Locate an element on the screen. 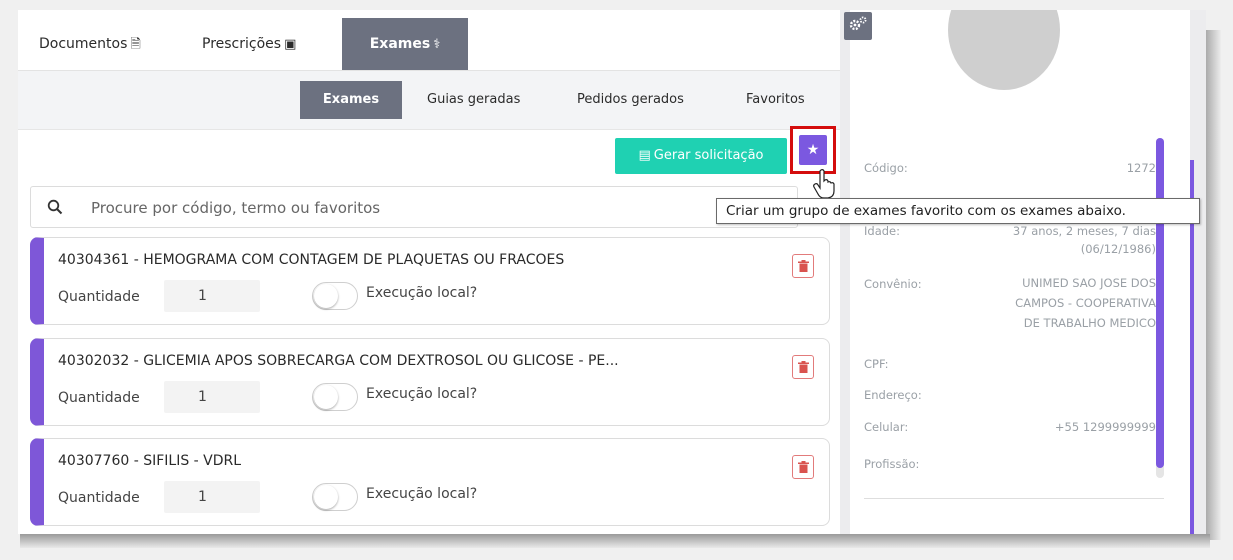 The width and height of the screenshot is (1233, 560). gears-icon is located at coordinates (858, 23).